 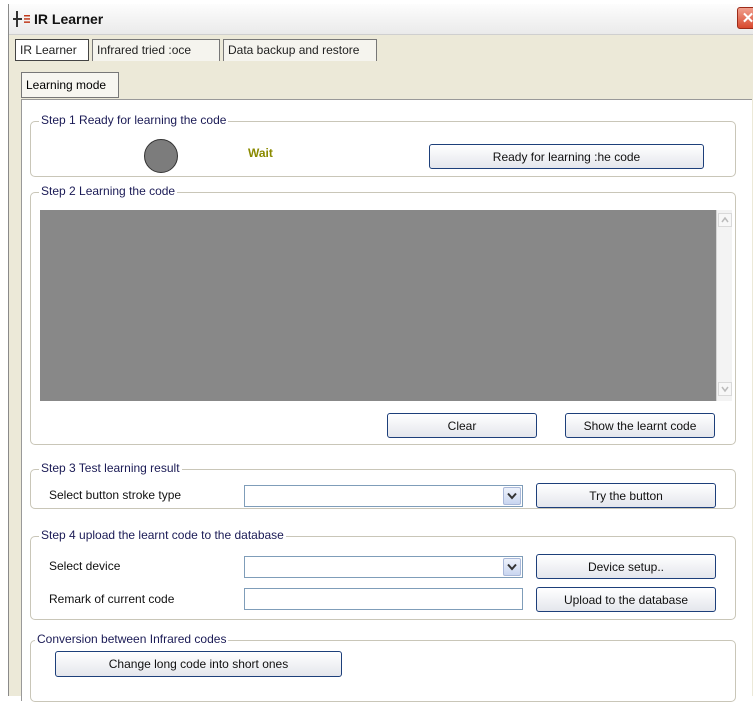 I want to click on remark-label: Remark of current code, so click(x=112, y=599).